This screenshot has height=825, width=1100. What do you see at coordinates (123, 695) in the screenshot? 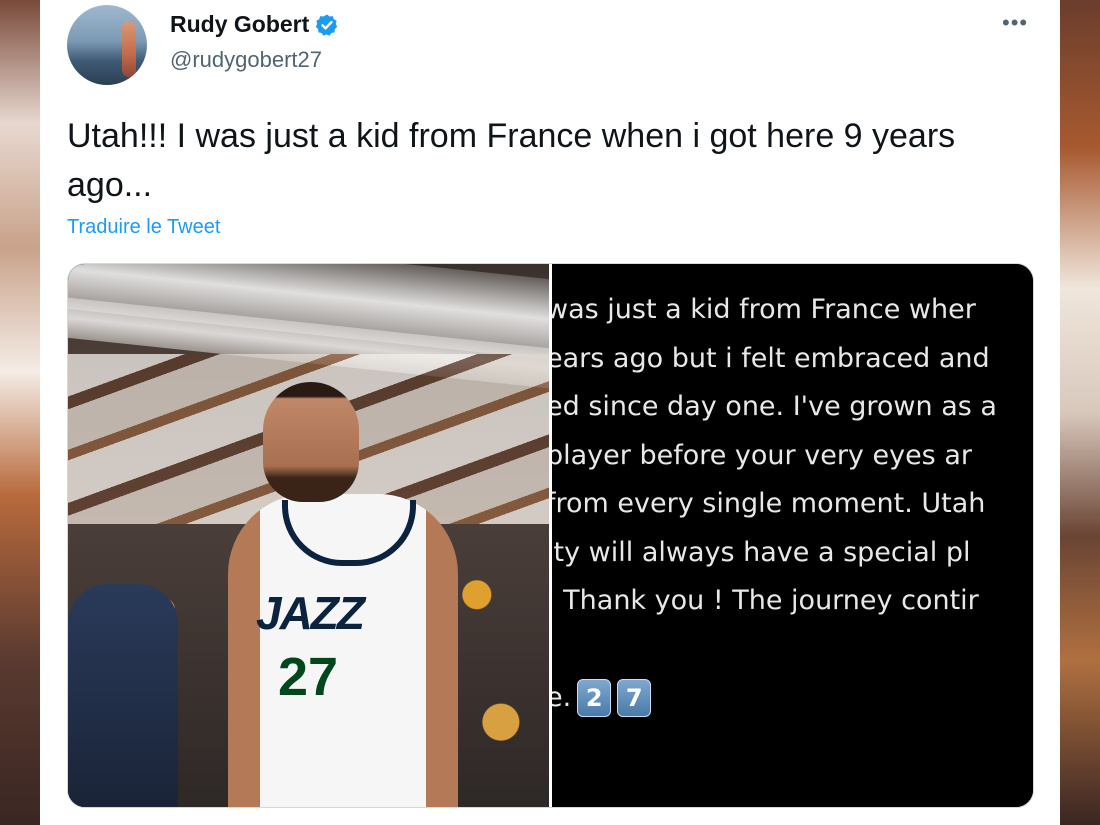
I see `bystander` at bounding box center [123, 695].